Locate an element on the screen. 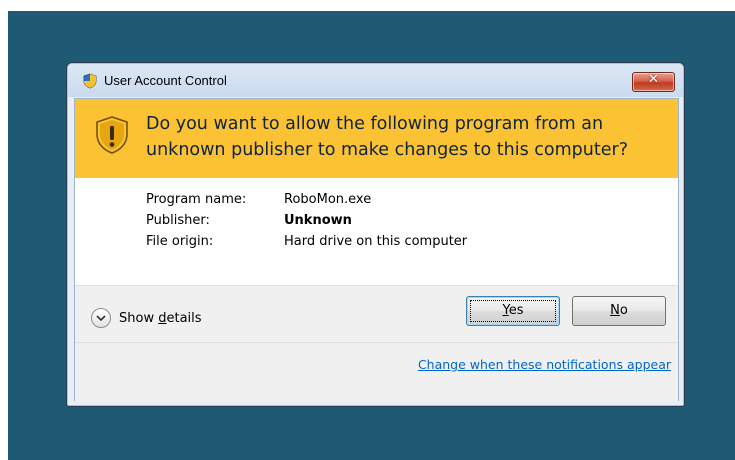 The height and width of the screenshot is (460, 735). divider is located at coordinates (376, 342).